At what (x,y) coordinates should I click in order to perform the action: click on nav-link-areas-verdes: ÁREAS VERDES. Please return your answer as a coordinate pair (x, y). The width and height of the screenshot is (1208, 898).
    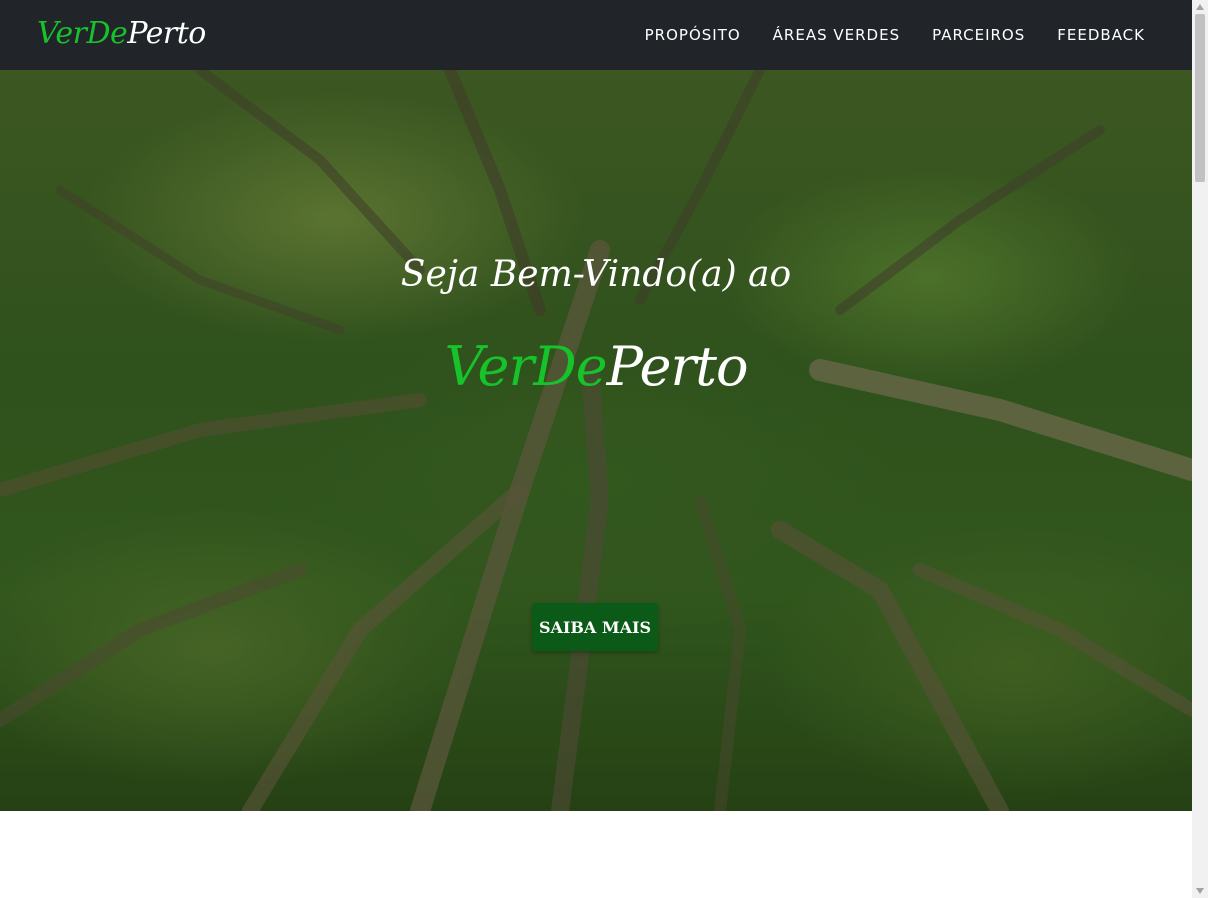
    Looking at the image, I should click on (836, 35).